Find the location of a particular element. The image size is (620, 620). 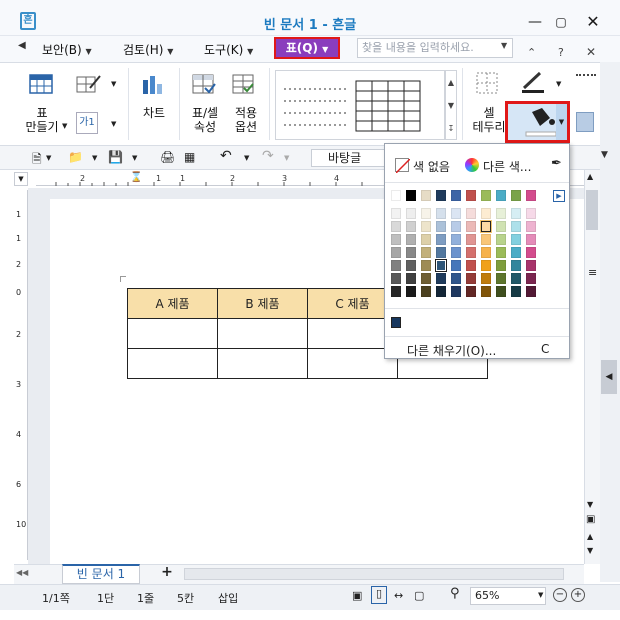

fit-width-icon: ↔ is located at coordinates (398, 595).